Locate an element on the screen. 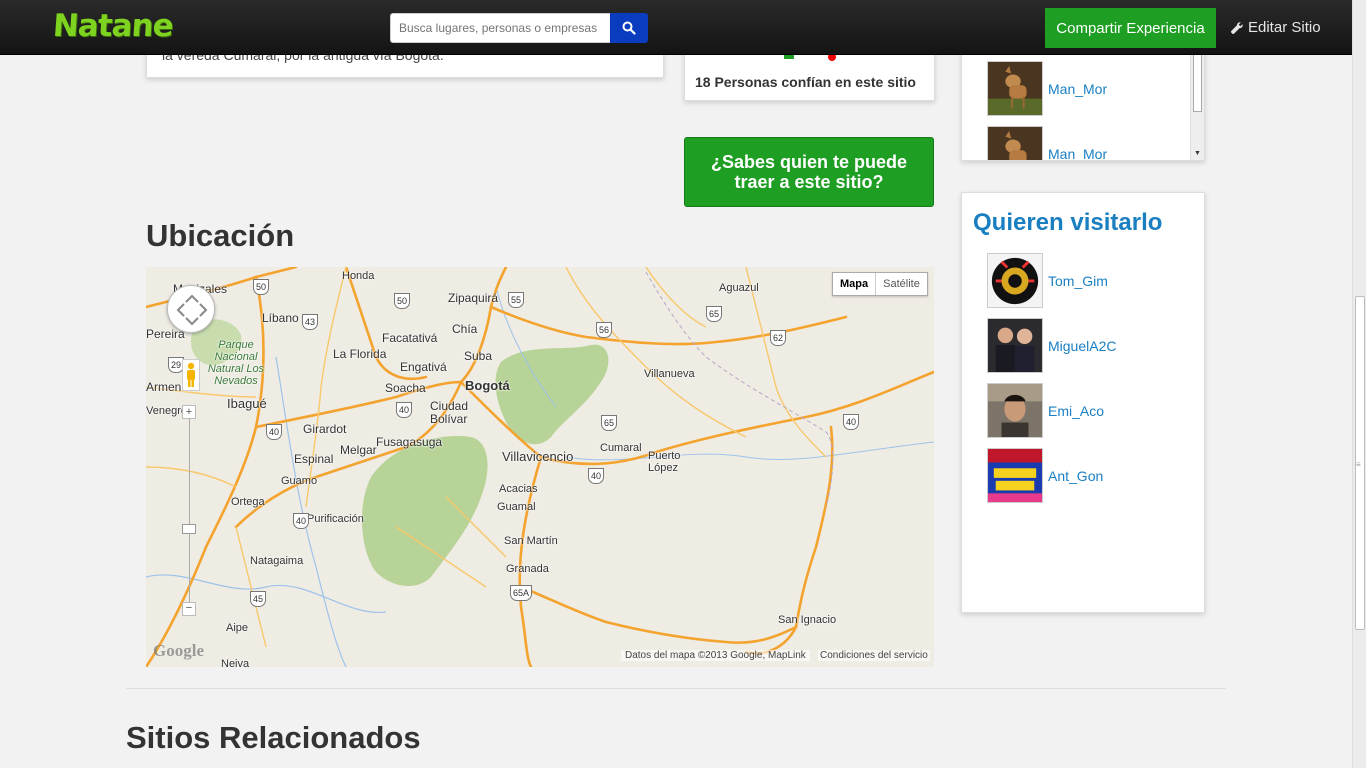 The image size is (1366, 768). pan-control is located at coordinates (191, 309).